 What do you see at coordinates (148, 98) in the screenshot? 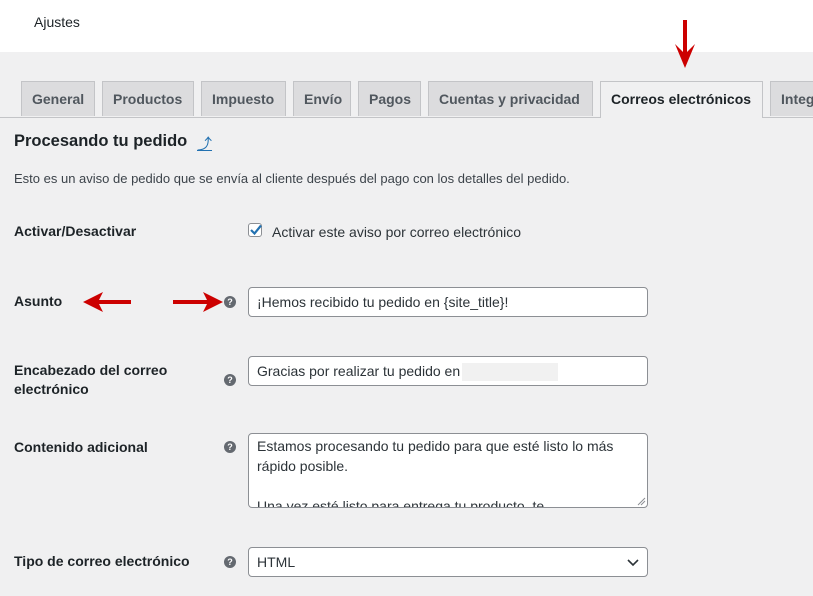
I see `tab-products: Productos` at bounding box center [148, 98].